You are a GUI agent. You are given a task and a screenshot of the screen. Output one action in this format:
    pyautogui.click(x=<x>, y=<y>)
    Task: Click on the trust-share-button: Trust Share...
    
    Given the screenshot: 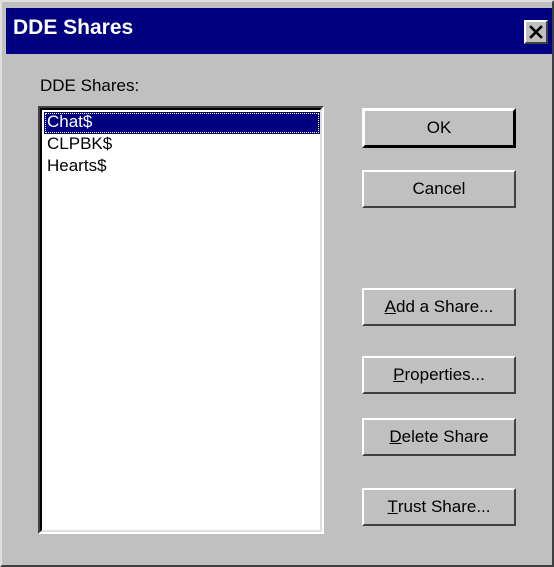 What is the action you would take?
    pyautogui.click(x=439, y=507)
    